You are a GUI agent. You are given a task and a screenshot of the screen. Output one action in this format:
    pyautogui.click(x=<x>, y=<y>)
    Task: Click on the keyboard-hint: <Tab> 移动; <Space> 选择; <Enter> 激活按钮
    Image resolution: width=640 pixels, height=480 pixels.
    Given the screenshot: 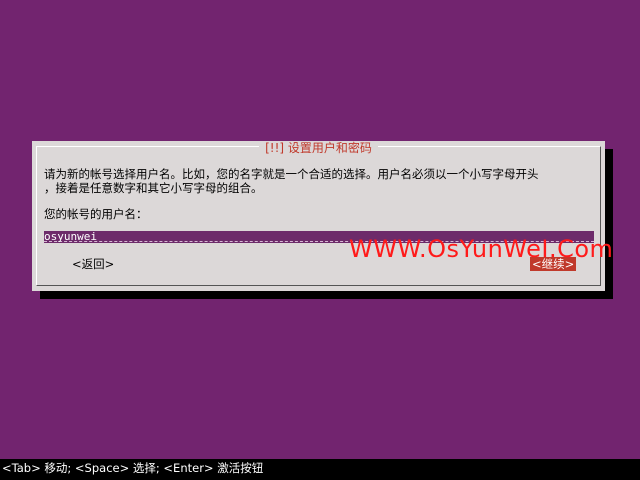 What is the action you would take?
    pyautogui.click(x=133, y=468)
    